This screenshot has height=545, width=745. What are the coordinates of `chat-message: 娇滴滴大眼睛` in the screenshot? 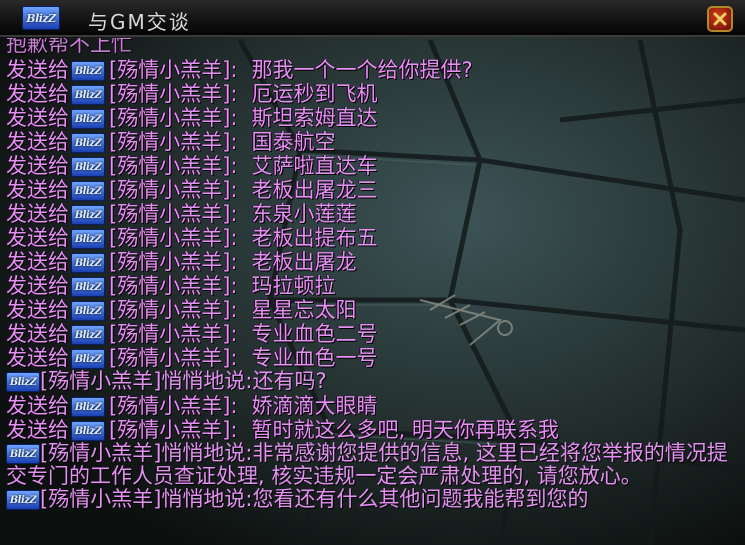 It's located at (314, 406).